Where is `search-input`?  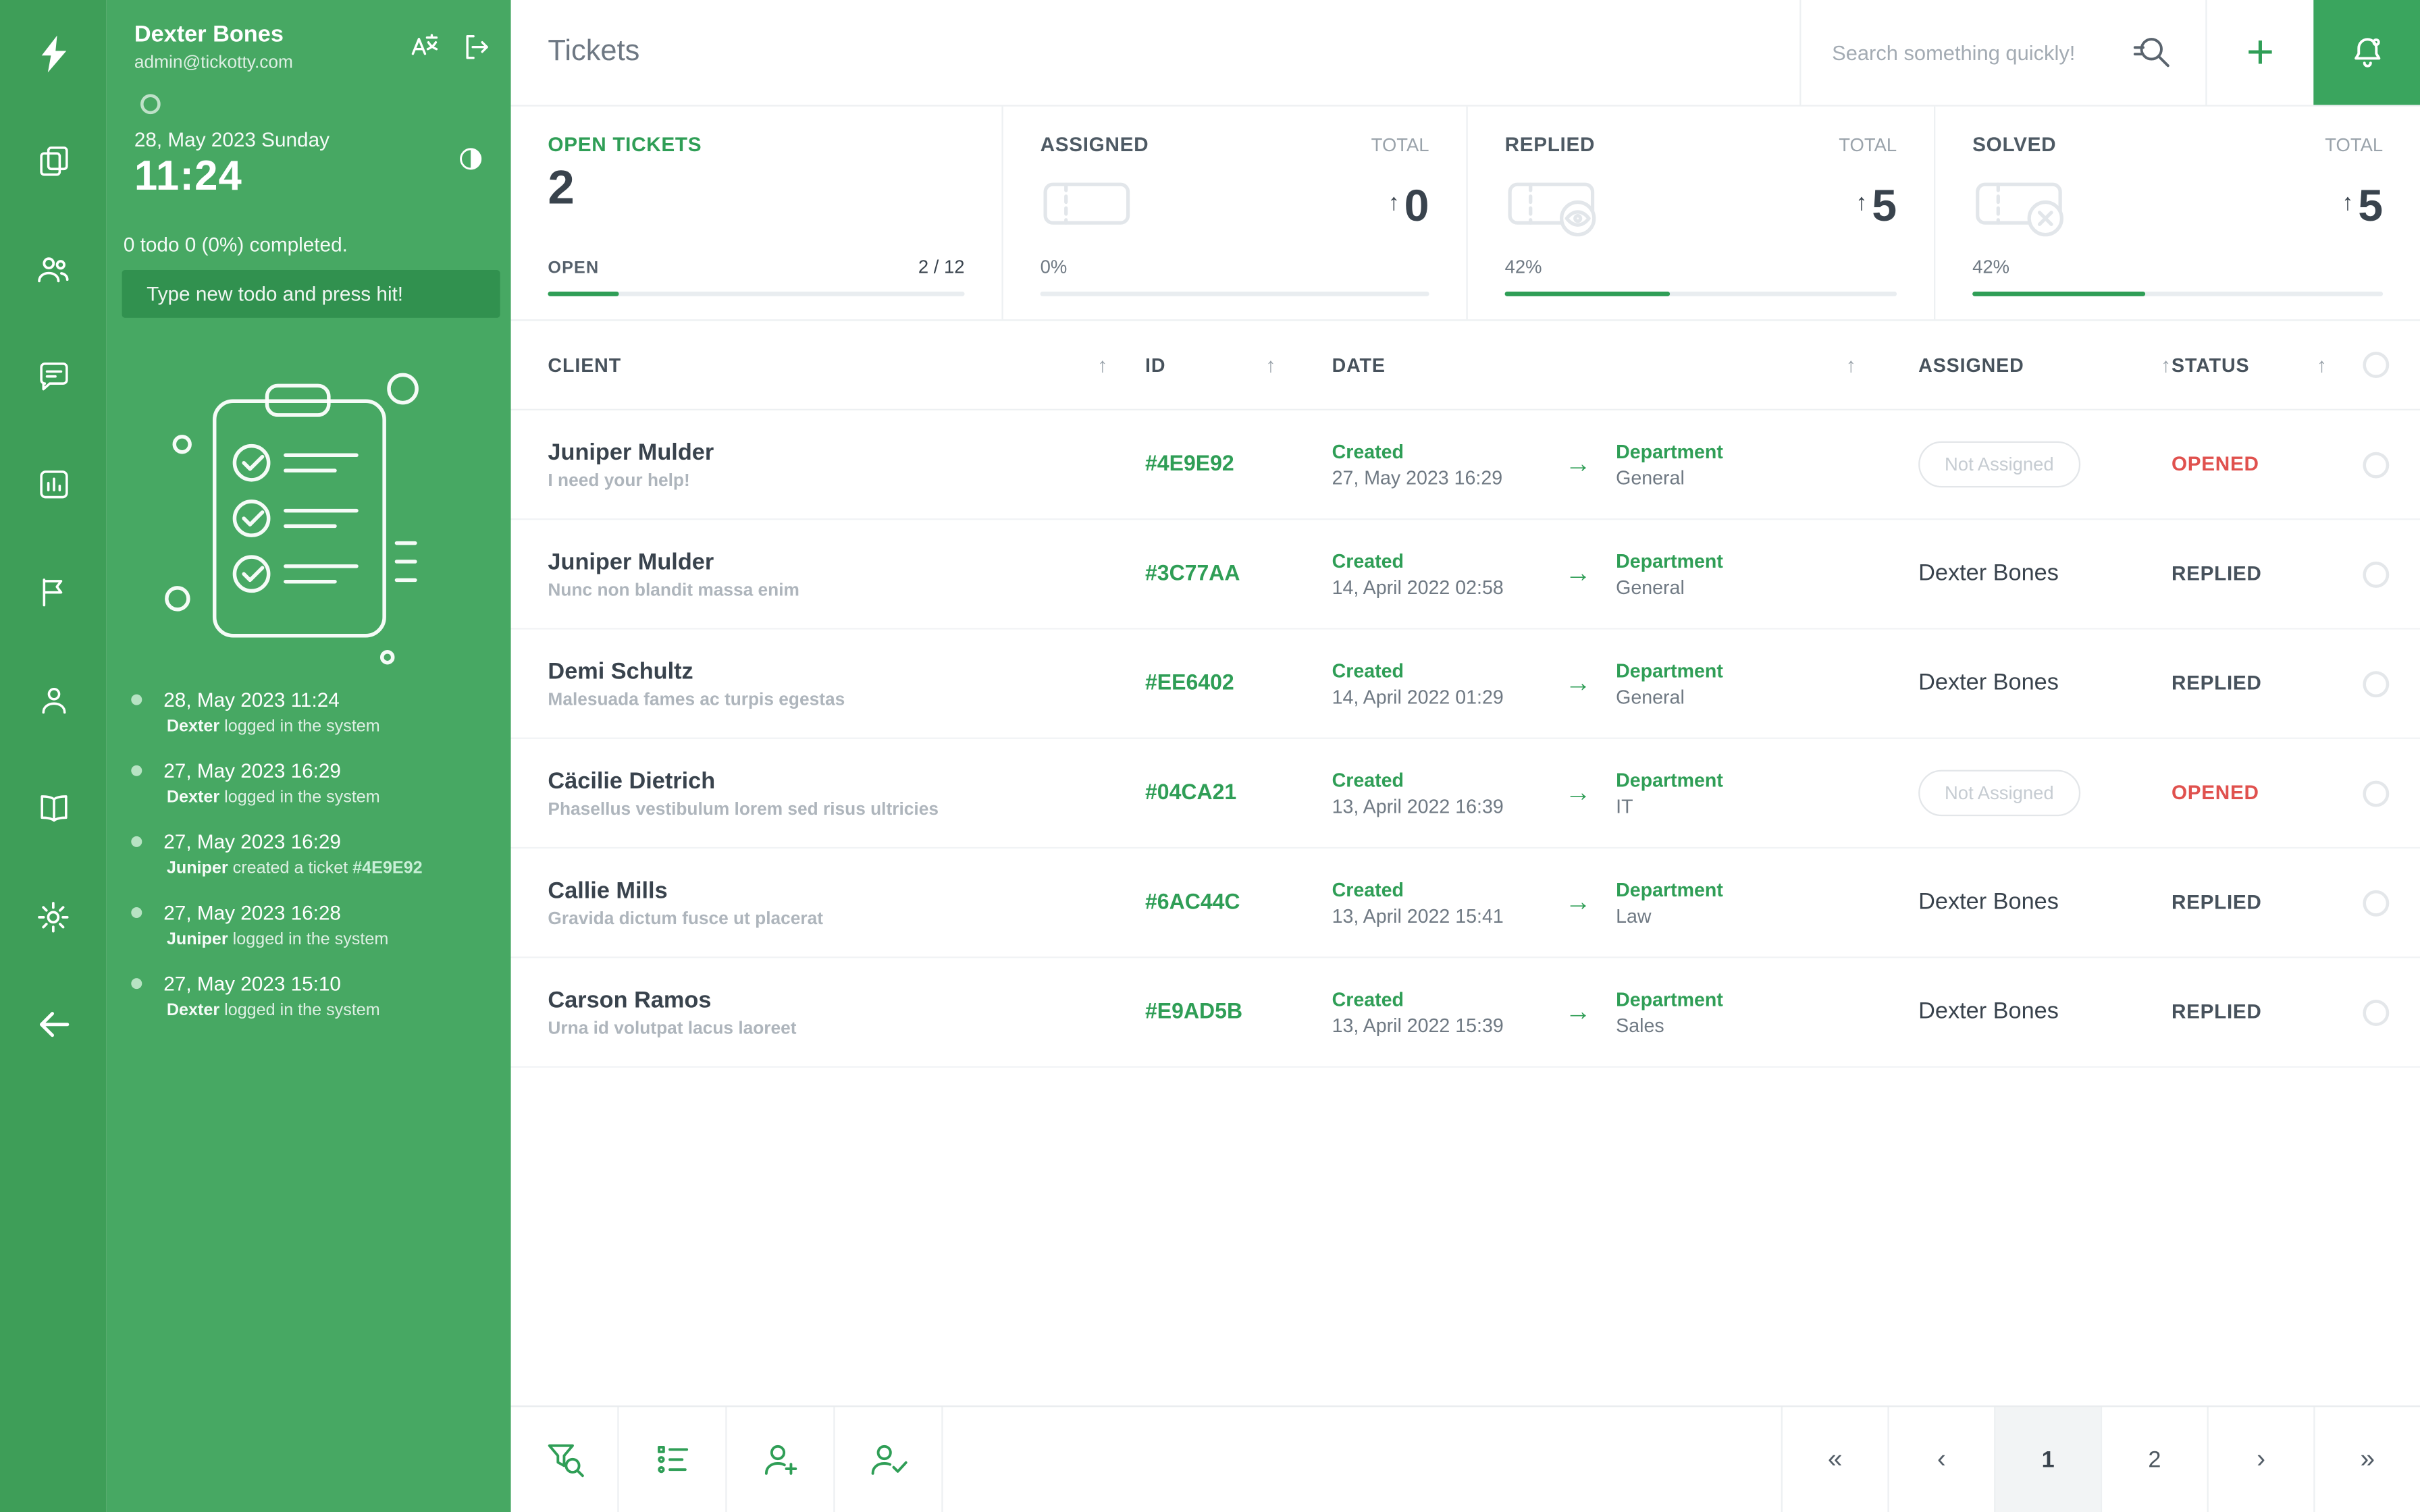 search-input is located at coordinates (1972, 52).